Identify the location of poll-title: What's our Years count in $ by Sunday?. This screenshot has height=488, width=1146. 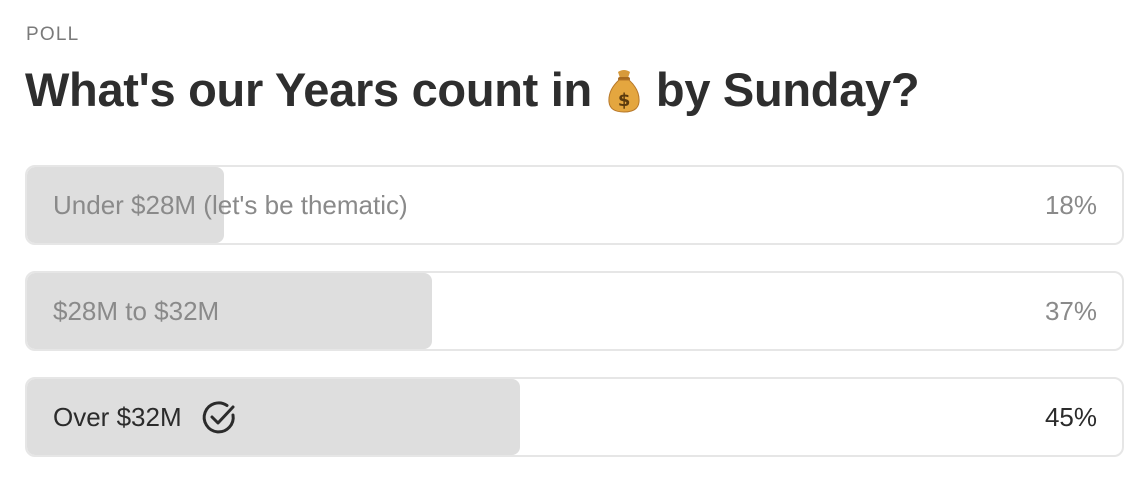
(472, 89).